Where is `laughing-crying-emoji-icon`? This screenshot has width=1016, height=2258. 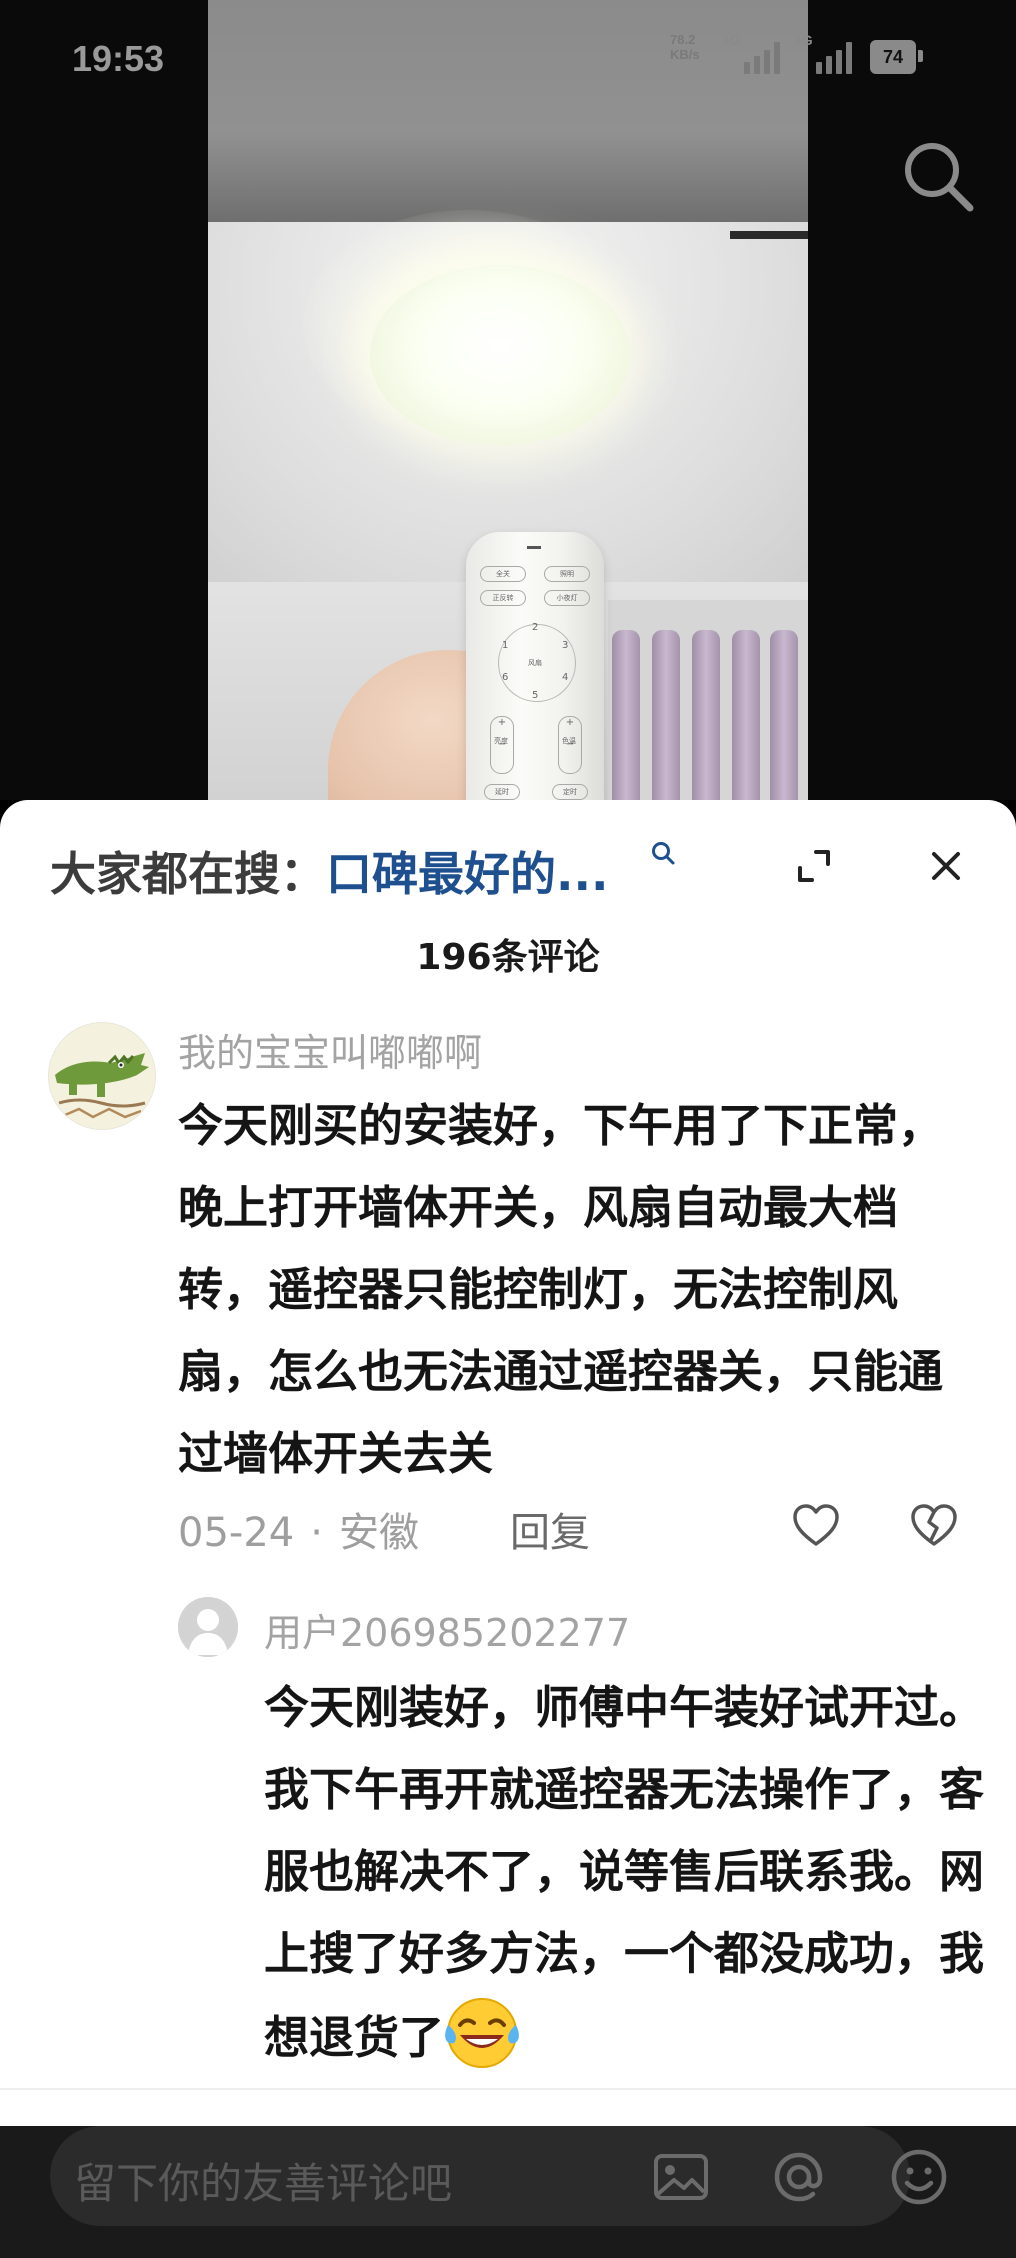
laughing-crying-emoji-icon is located at coordinates (482, 2033).